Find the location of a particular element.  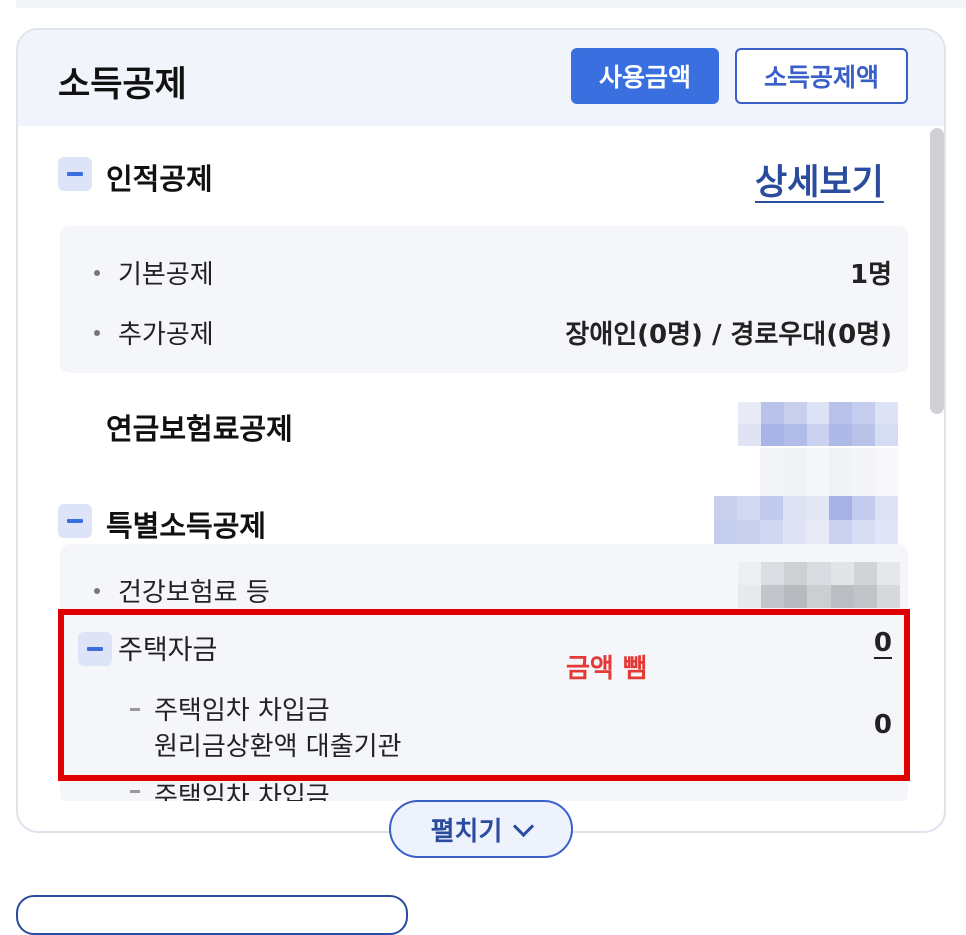

additional-deduction-label: 추가공제 is located at coordinates (166, 335).